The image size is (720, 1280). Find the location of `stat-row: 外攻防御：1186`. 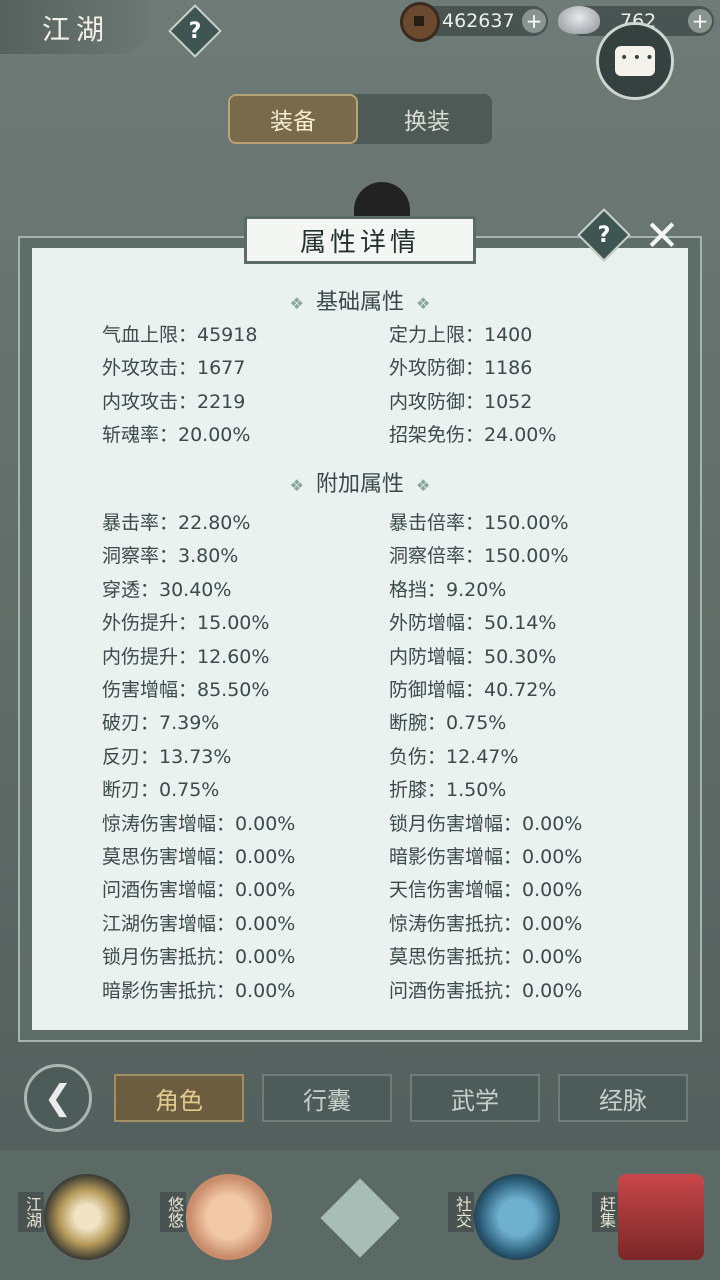

stat-row: 外攻防御：1186 is located at coordinates (461, 368).